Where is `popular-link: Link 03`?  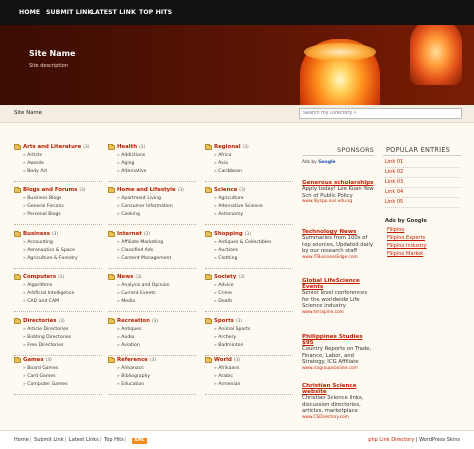
popular-link: Link 03 is located at coordinates (422, 183).